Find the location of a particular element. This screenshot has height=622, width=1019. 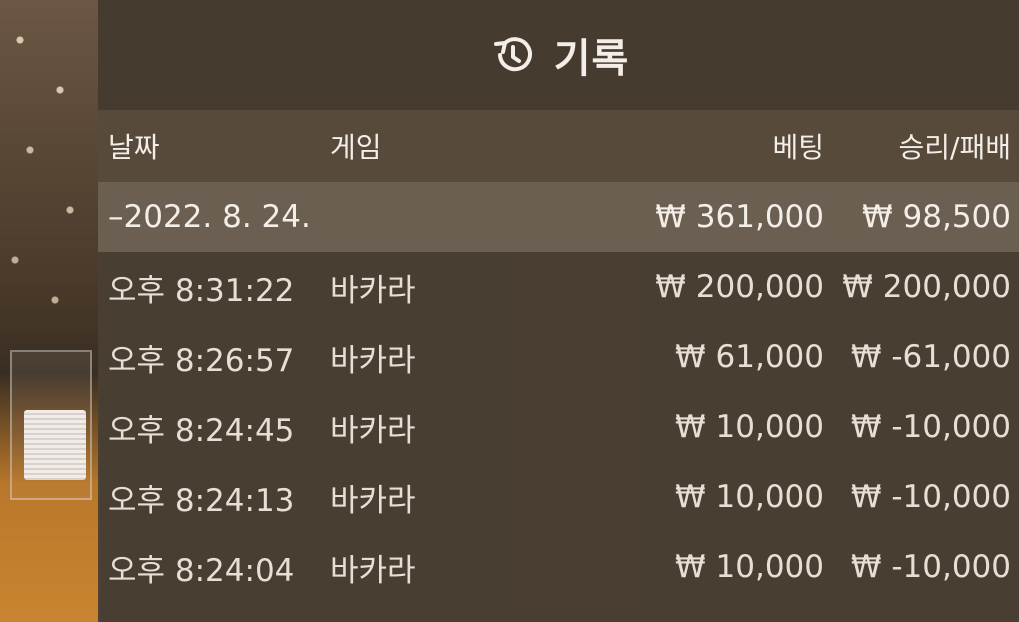

row-time: 오후 8:26:57 is located at coordinates (201, 360).